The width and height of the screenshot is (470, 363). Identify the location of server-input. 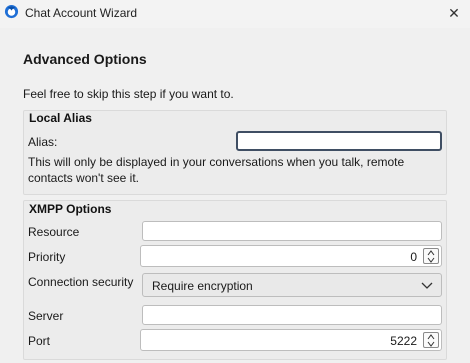
(292, 315).